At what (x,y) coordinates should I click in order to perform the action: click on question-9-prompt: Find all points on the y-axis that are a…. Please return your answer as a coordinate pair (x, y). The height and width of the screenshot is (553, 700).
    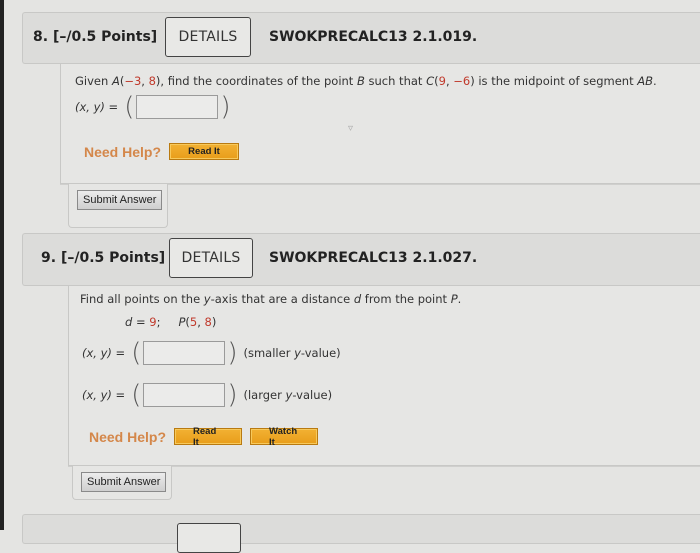
    Looking at the image, I should click on (271, 299).